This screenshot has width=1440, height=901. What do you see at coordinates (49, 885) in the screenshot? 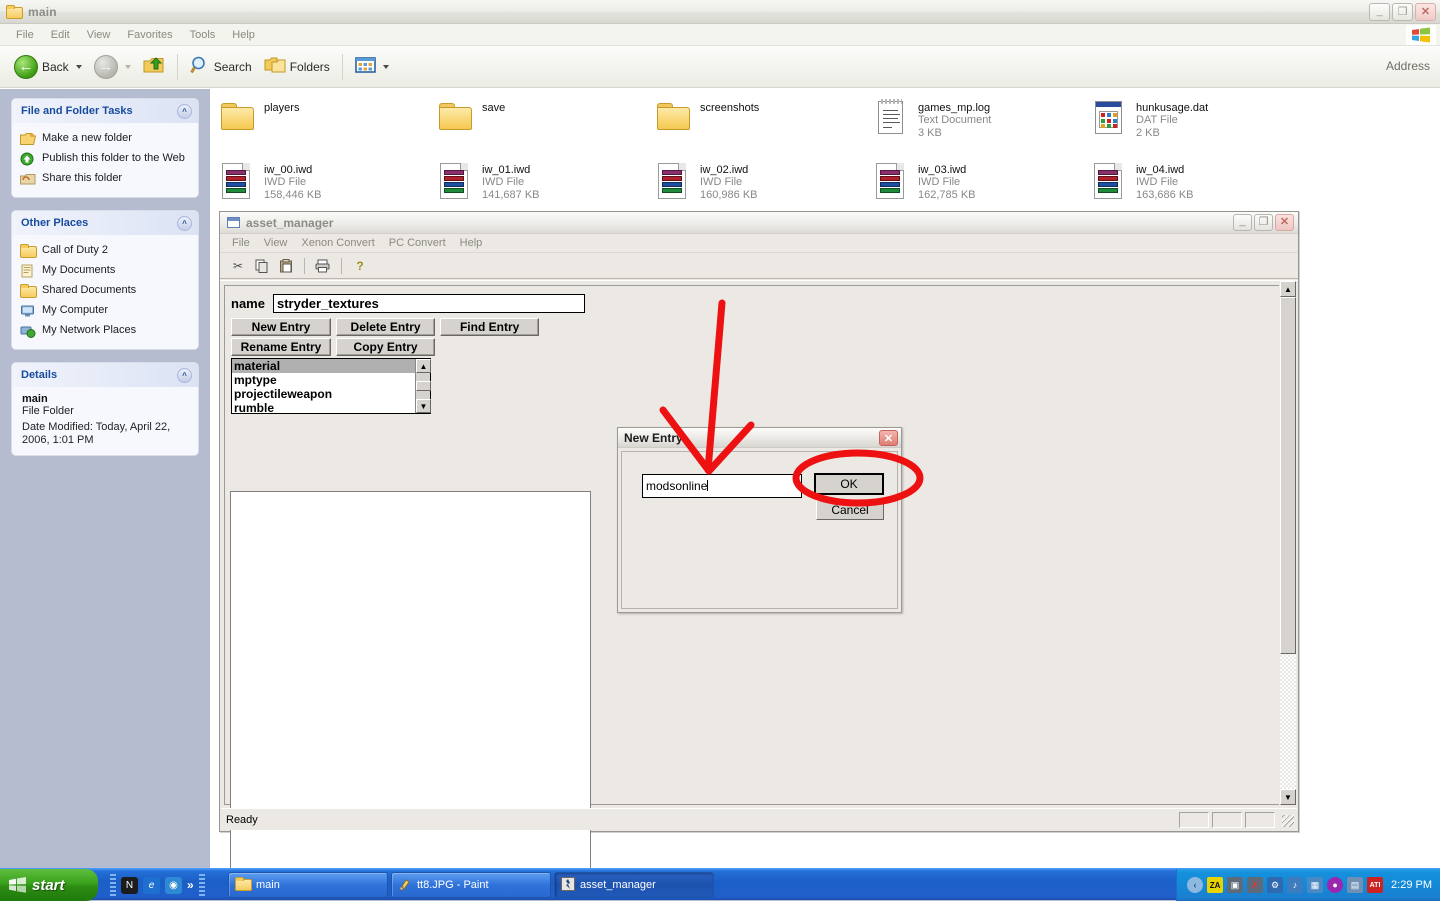
I see `start-button: start` at bounding box center [49, 885].